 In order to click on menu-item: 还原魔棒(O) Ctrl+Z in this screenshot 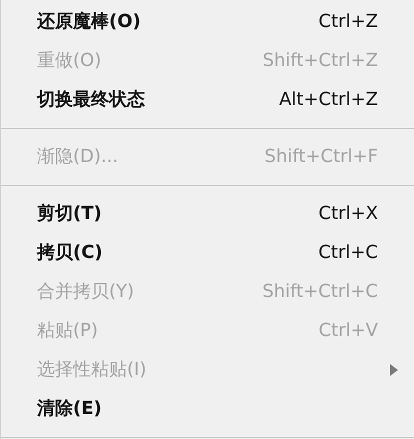, I will do `click(207, 21)`.